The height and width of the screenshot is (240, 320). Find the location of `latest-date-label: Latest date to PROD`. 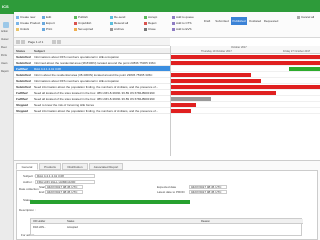

latest-date-label: Latest date to PROD is located at coordinates (171, 192).